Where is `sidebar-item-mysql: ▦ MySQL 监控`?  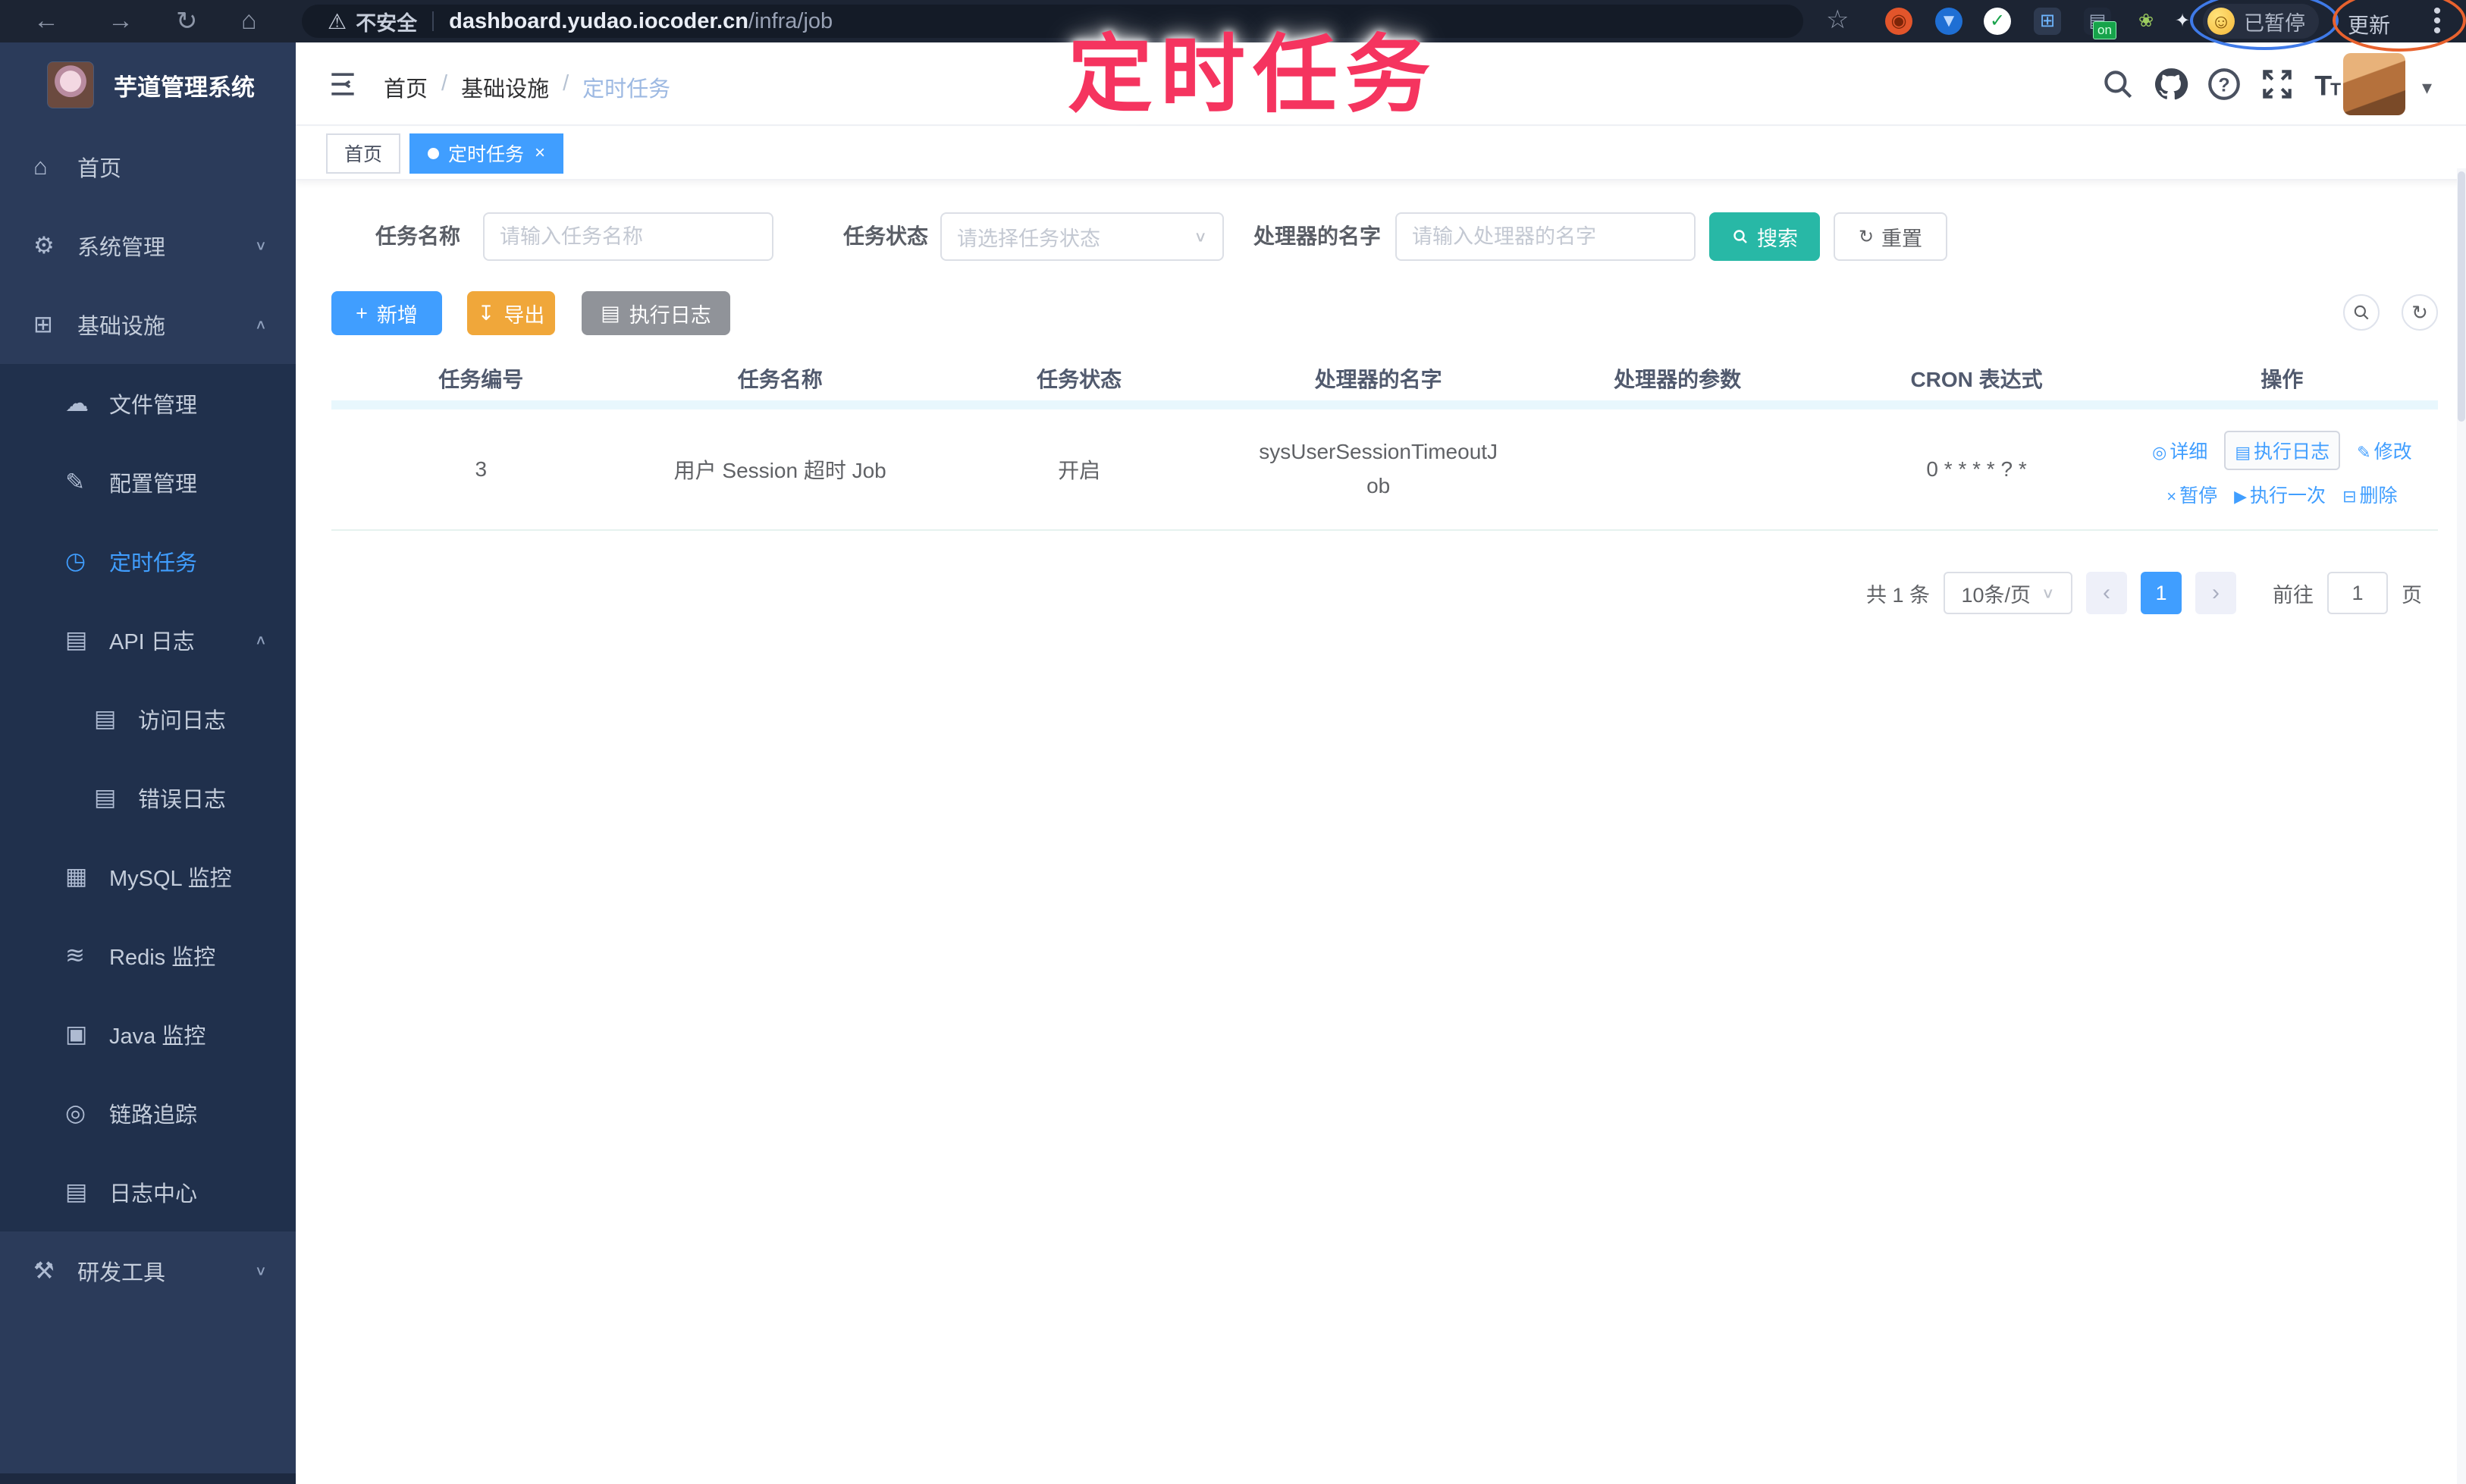
sidebar-item-mysql: ▦ MySQL 监控 is located at coordinates (148, 877).